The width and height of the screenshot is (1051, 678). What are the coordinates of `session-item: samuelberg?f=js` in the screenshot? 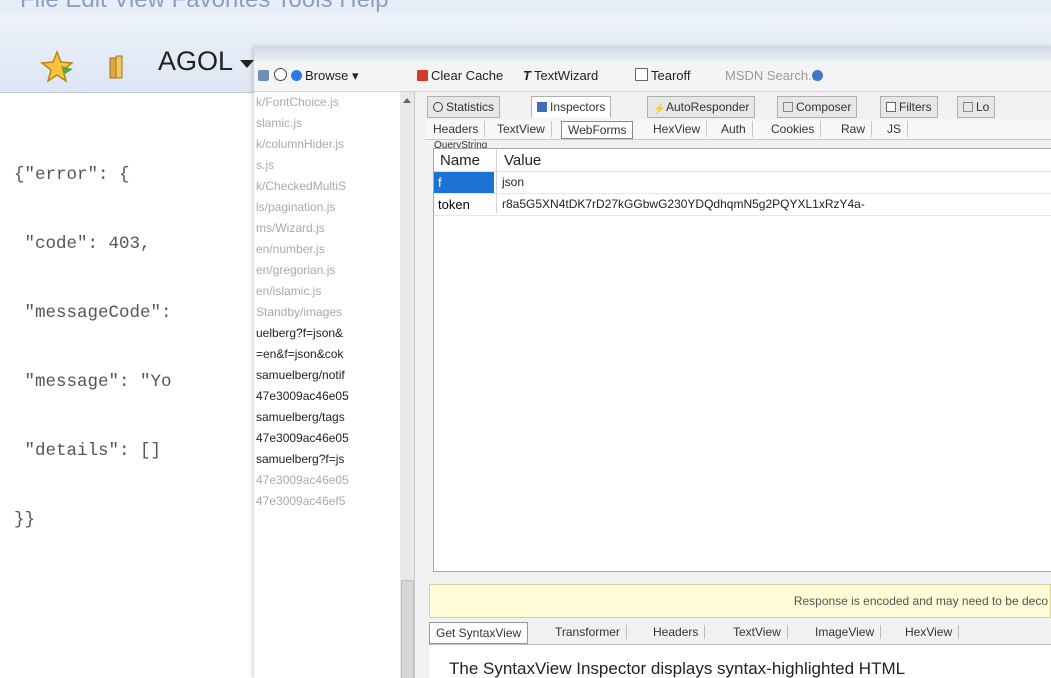 It's located at (327, 459).